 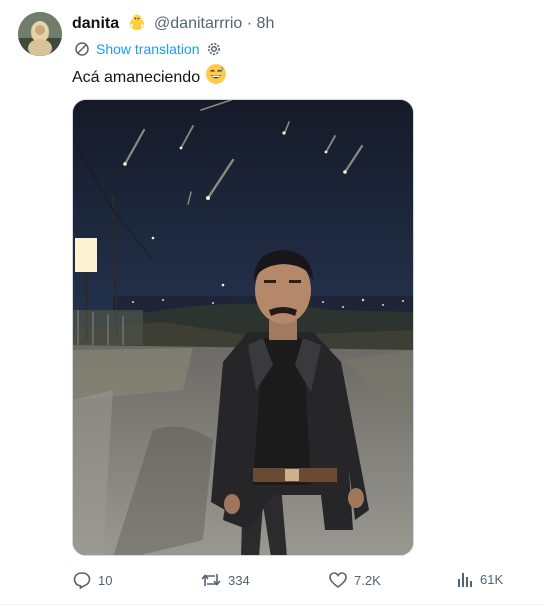 What do you see at coordinates (239, 580) in the screenshot?
I see `repost-count: 334` at bounding box center [239, 580].